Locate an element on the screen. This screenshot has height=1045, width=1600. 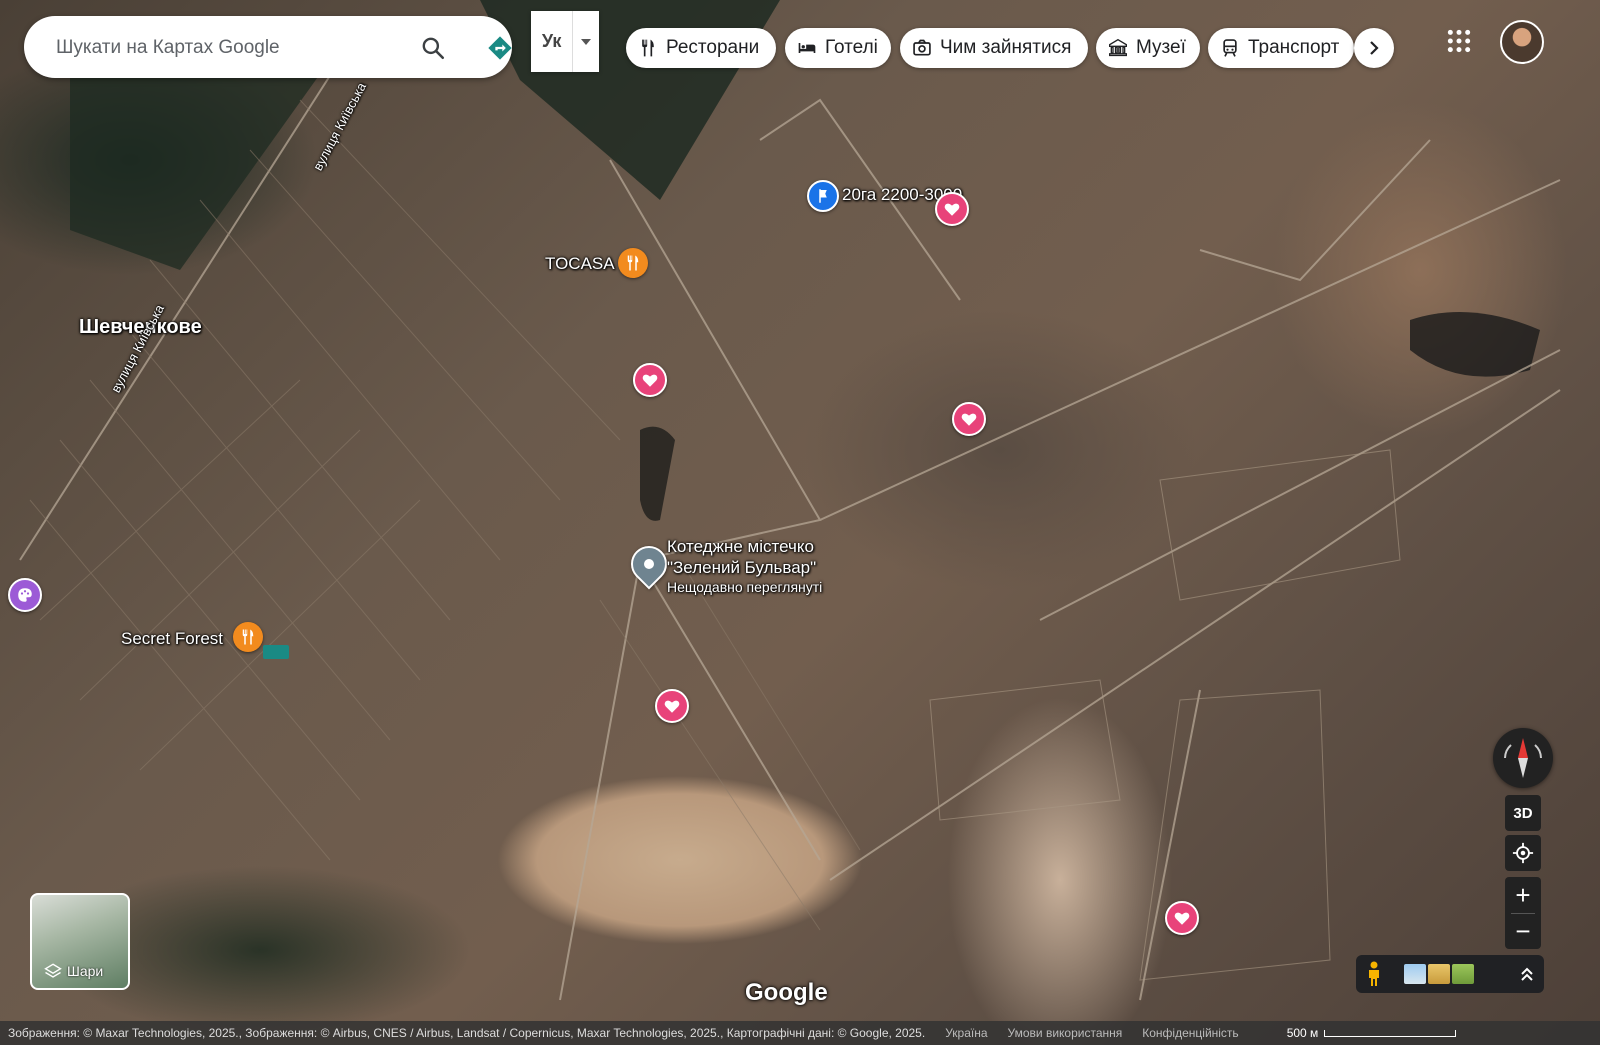
zoom-out-button: − is located at coordinates (1523, 931).